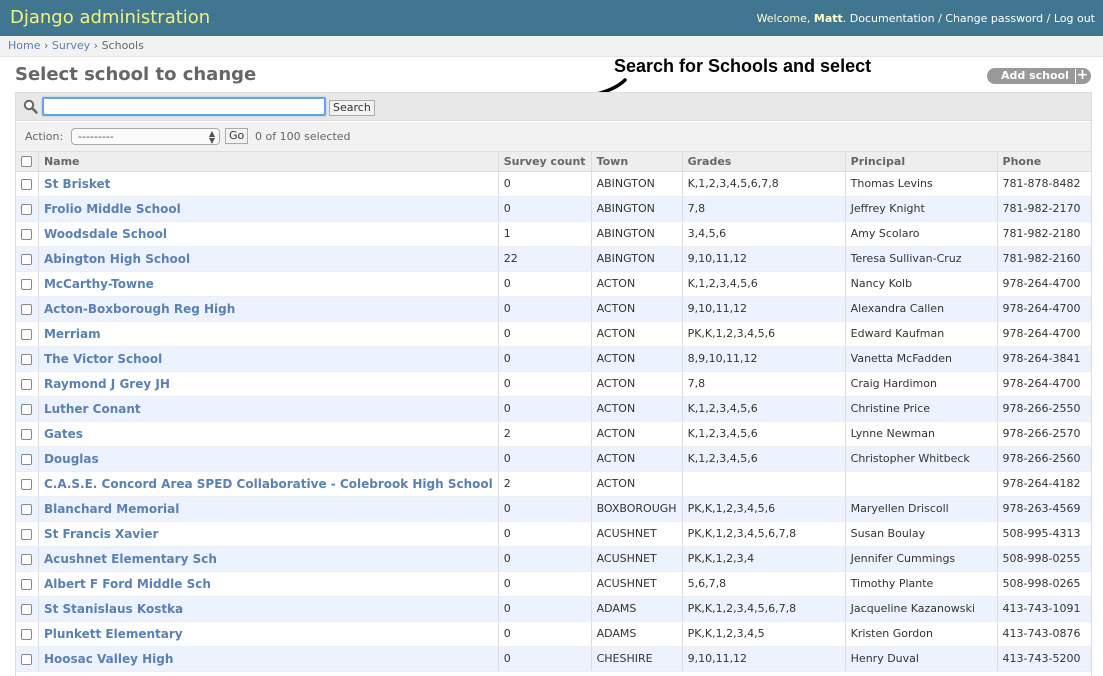 The height and width of the screenshot is (676, 1103). Describe the element at coordinates (763, 234) in the screenshot. I see `cell-grades: 3,4,5,6` at that location.